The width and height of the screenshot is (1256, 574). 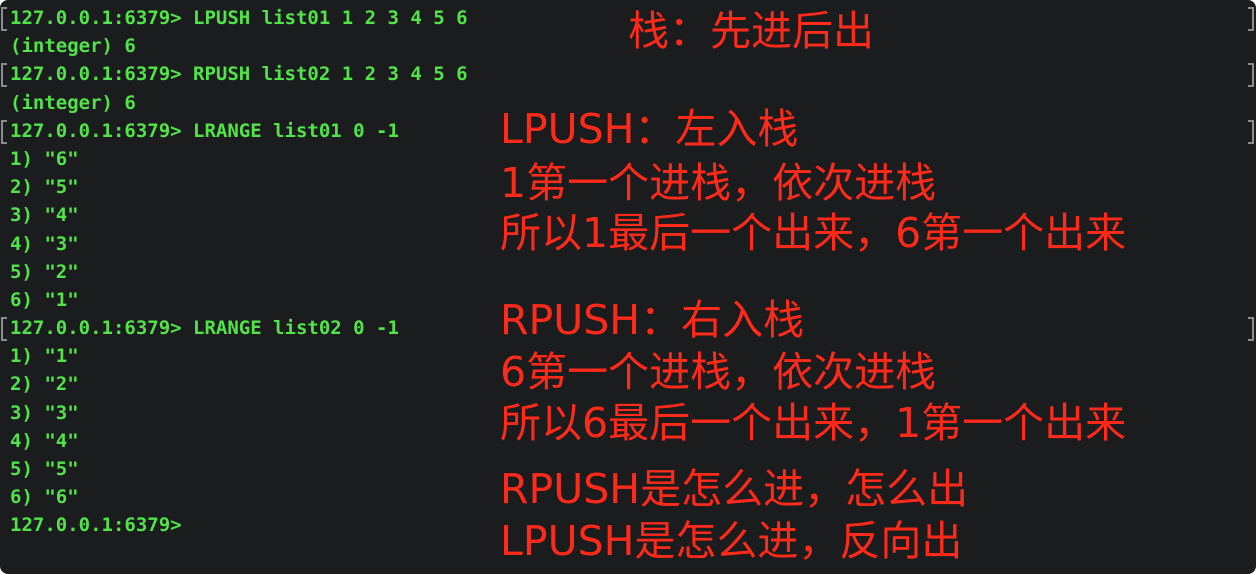 I want to click on terminal-line-text: 127.0.0.1:6379> LRANGE list02 0 -1, so click(x=204, y=328).